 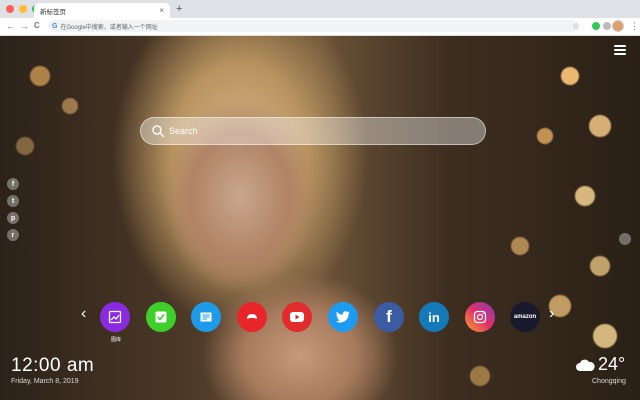 I want to click on checkbox-icon, so click(x=161, y=317).